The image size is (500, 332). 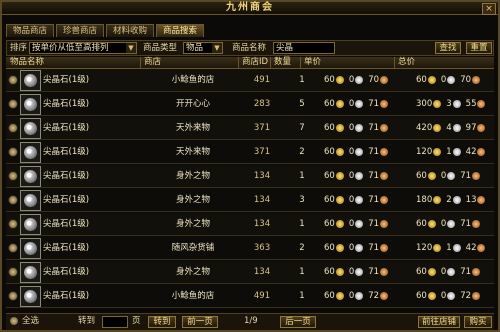 I want to click on type-value: 物品, so click(x=195, y=48).